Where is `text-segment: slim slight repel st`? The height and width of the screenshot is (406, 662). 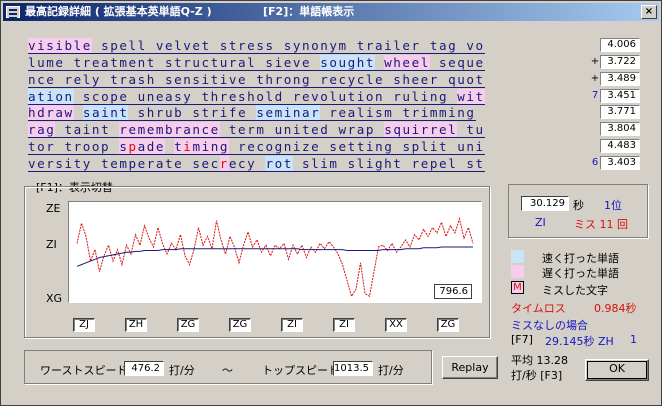
text-segment: slim slight repel st is located at coordinates (388, 163).